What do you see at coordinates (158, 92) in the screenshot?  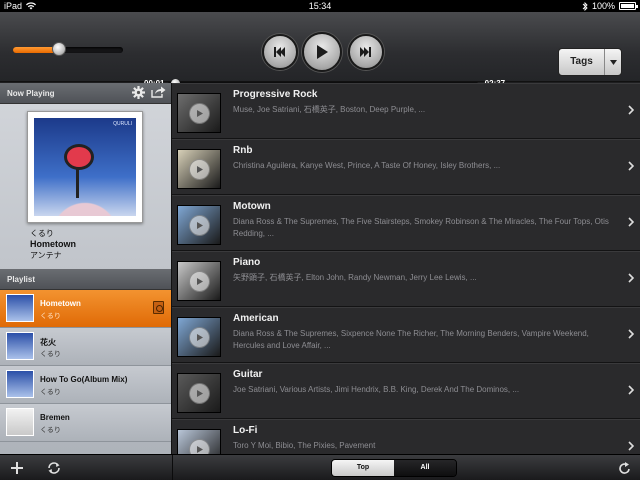 I see `share-icon` at bounding box center [158, 92].